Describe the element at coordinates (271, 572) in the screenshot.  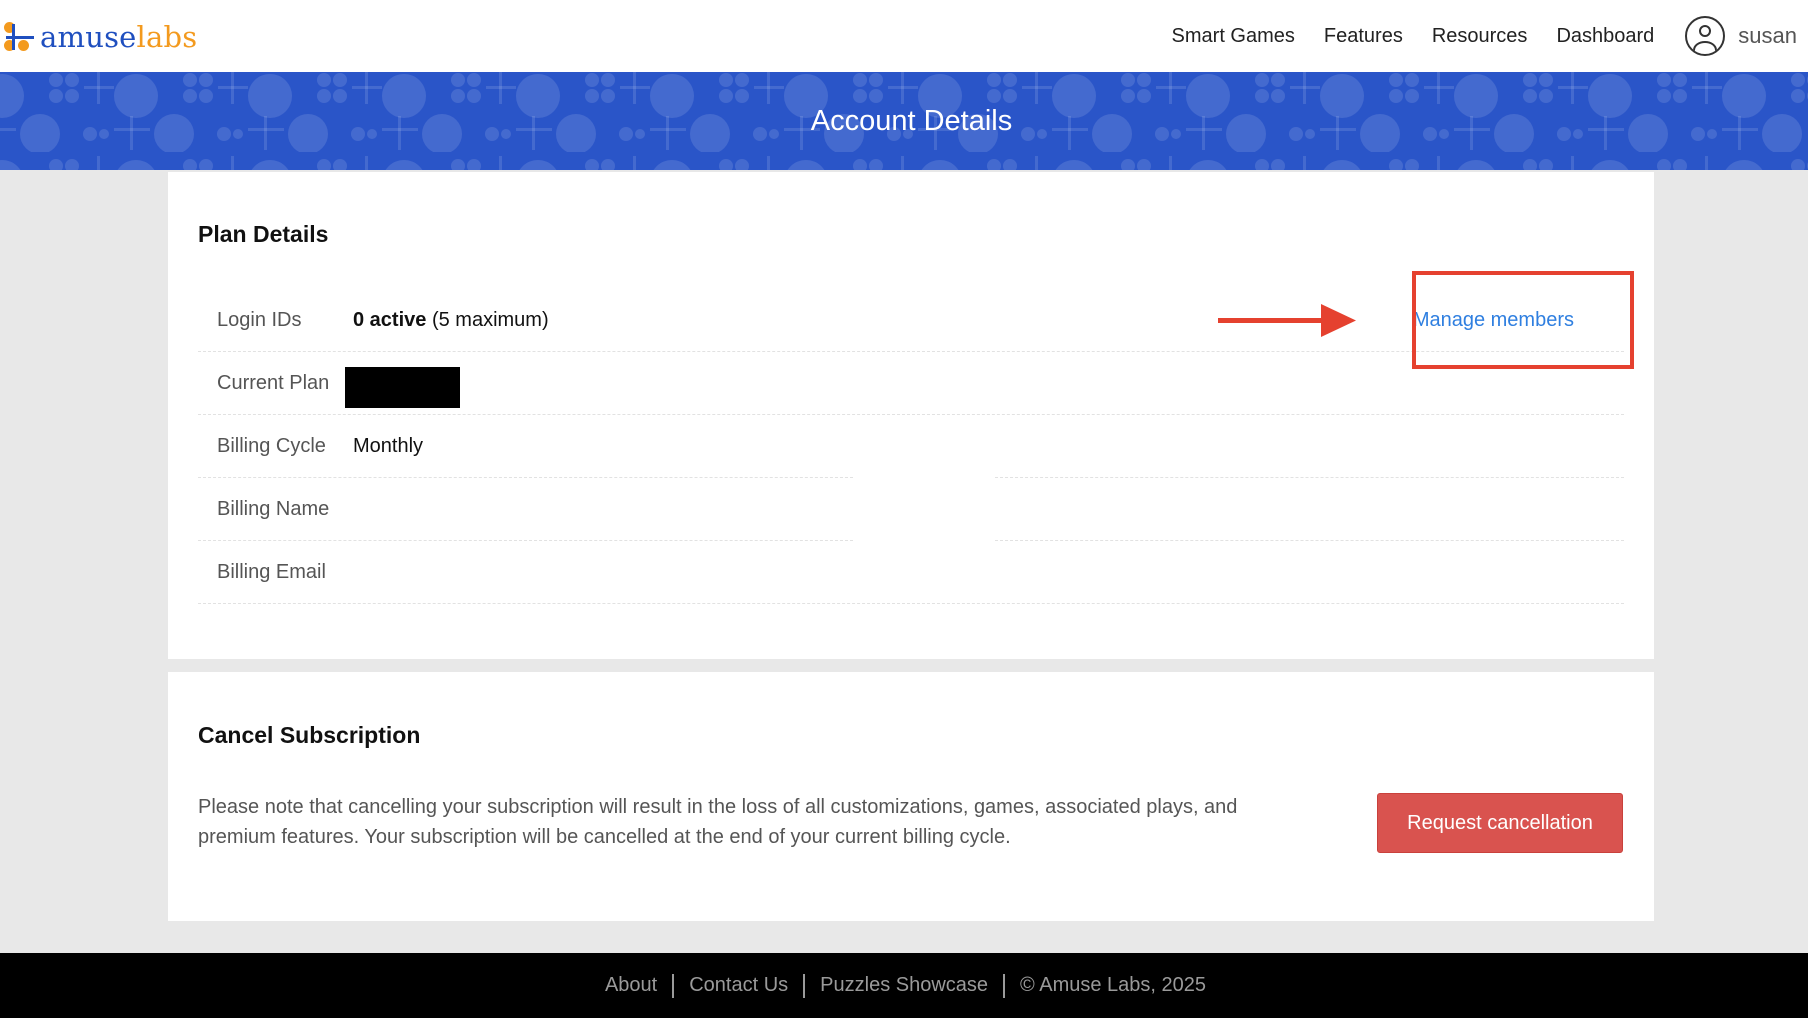
I see `row-label-billing-email: Billing Email` at that location.